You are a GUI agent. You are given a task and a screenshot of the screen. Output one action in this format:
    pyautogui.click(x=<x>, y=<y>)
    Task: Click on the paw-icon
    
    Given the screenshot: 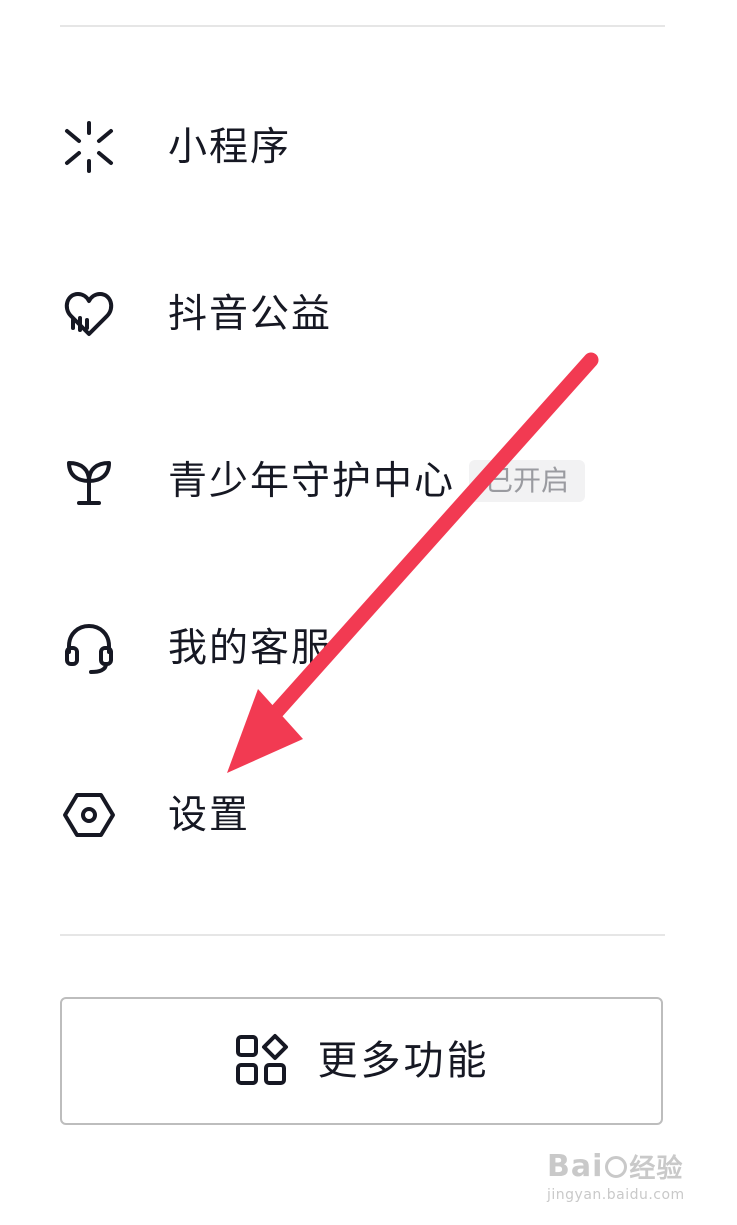 What is the action you would take?
    pyautogui.click(x=616, y=1166)
    